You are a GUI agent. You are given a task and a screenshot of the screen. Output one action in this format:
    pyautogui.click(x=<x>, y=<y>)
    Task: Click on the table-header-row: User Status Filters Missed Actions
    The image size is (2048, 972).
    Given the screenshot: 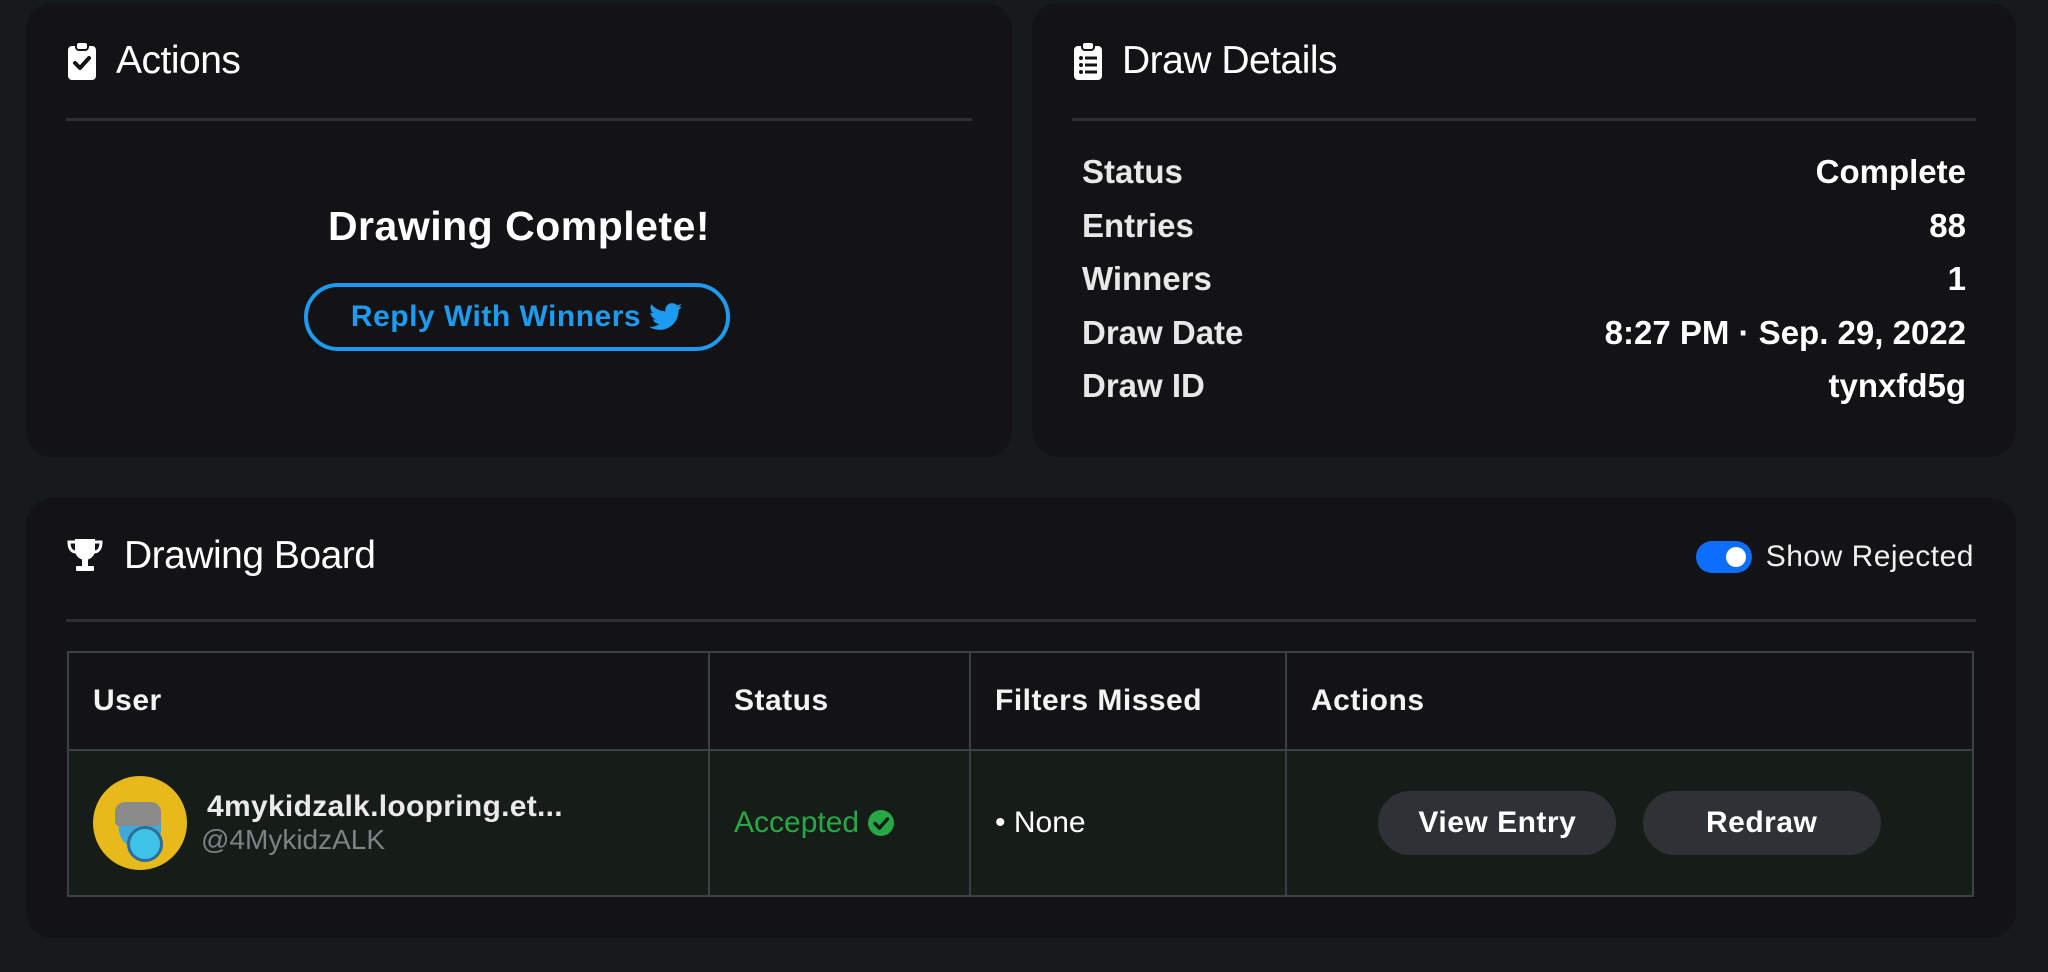 What is the action you would take?
    pyautogui.click(x=1020, y=701)
    